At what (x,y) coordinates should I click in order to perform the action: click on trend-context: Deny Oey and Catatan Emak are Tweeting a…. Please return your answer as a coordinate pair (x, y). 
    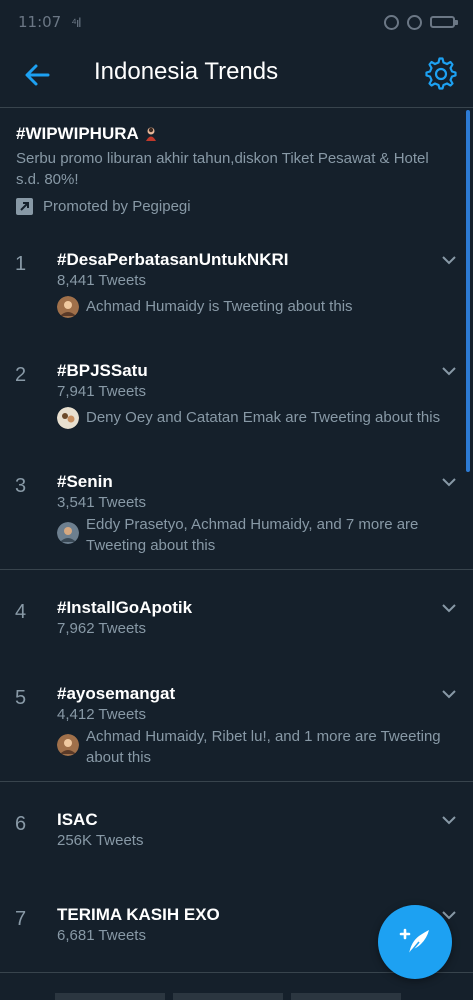
    Looking at the image, I should click on (252, 418).